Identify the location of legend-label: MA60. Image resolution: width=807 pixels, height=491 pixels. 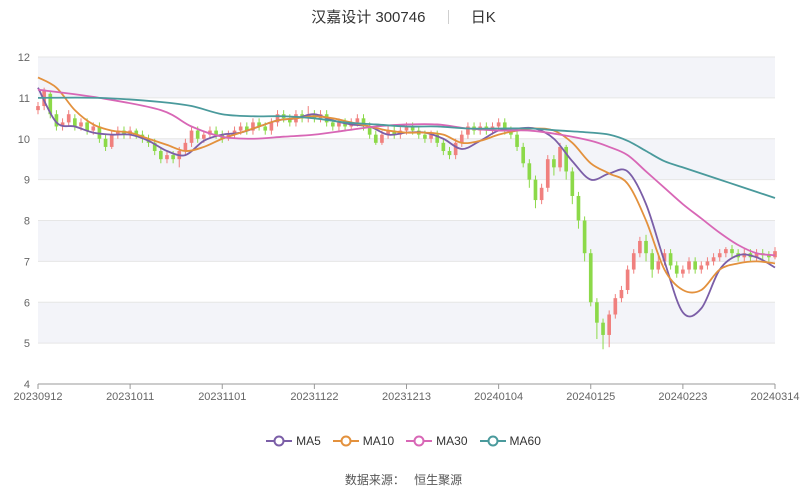
(525, 441).